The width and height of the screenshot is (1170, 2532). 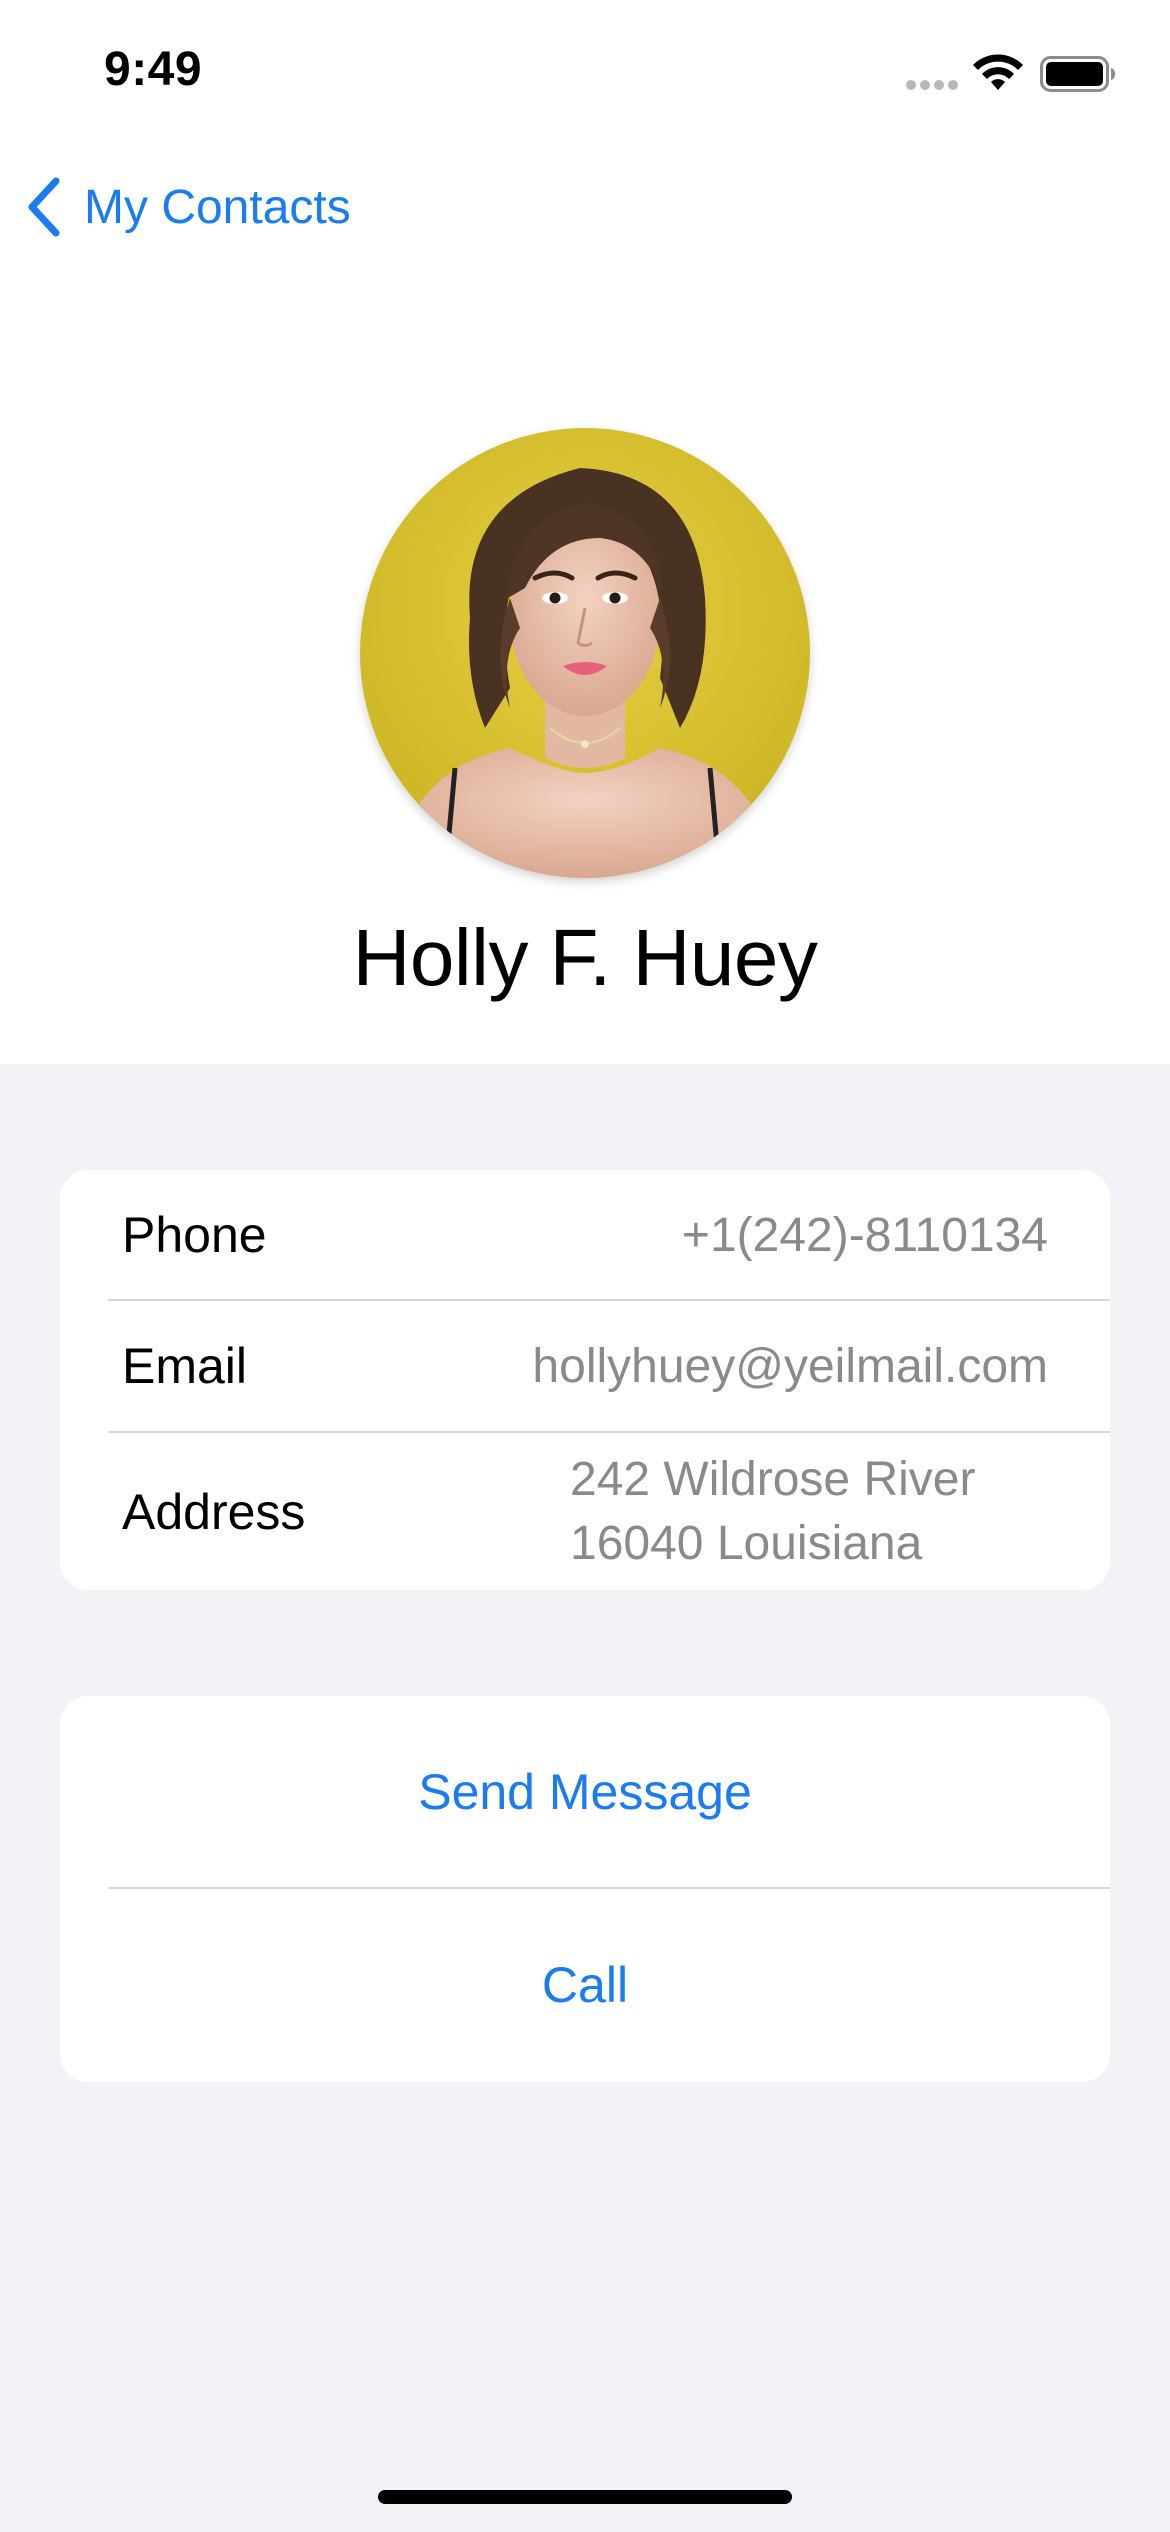 What do you see at coordinates (585, 207) in the screenshot?
I see `navigation-bar: My Contacts` at bounding box center [585, 207].